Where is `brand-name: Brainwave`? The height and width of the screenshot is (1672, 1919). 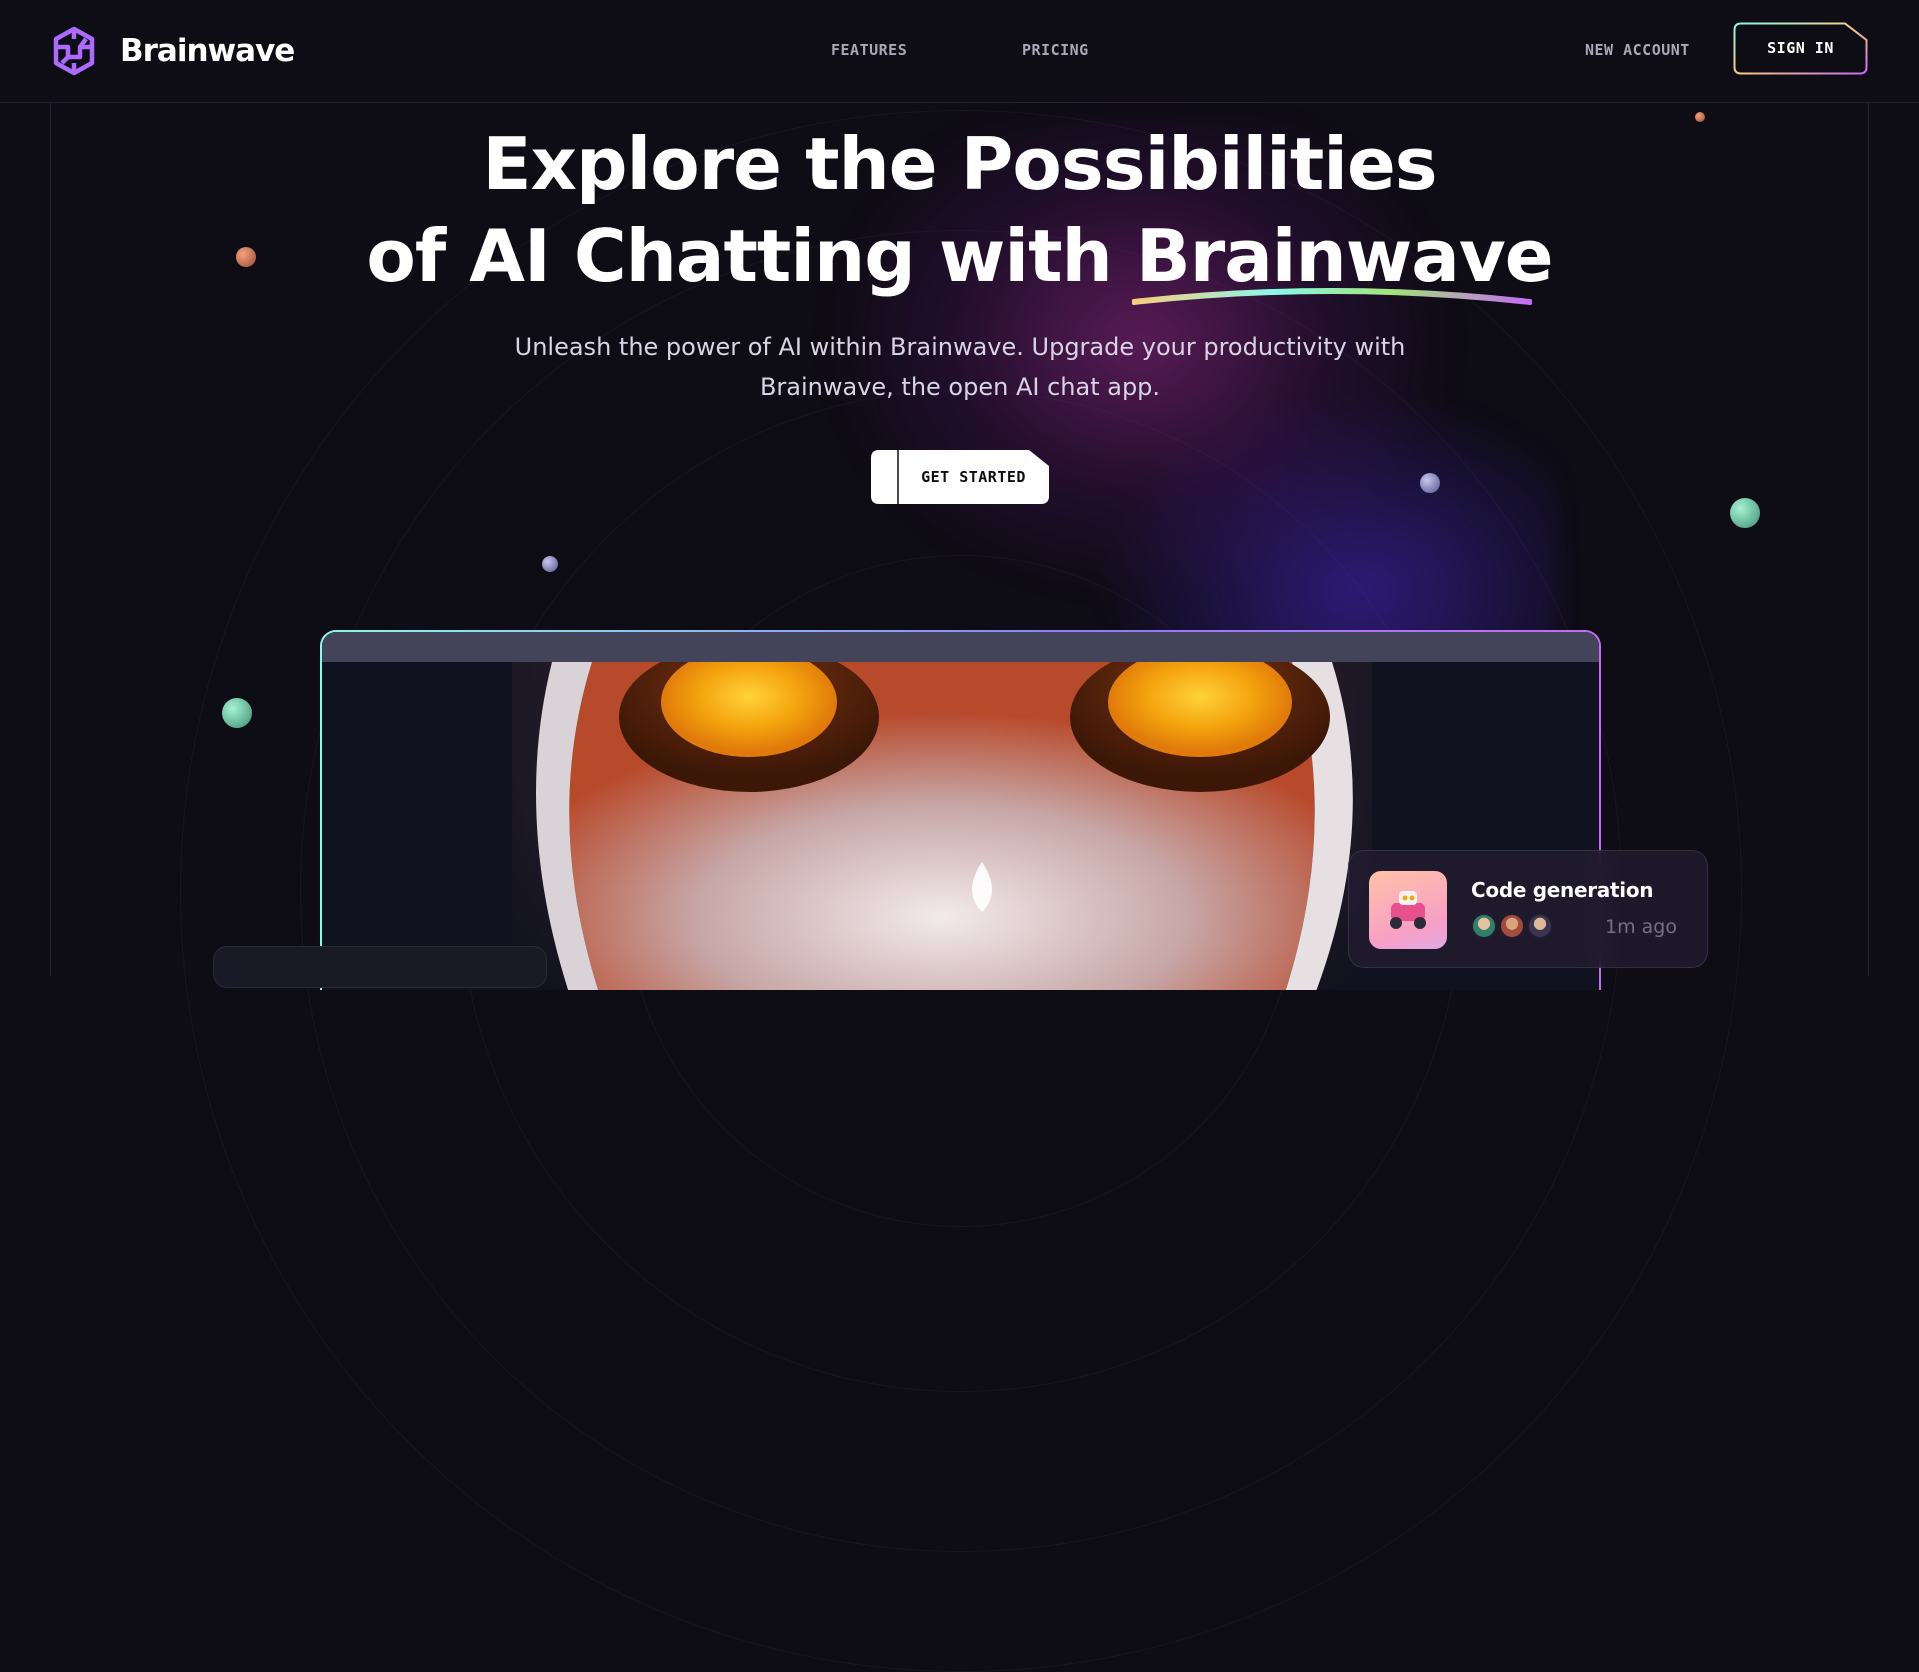 brand-name: Brainwave is located at coordinates (207, 51).